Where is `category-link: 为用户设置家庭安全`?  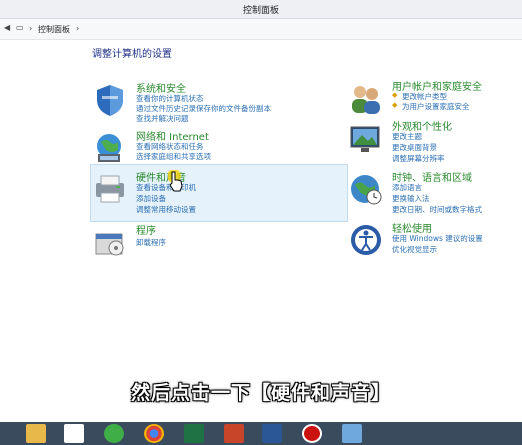
category-link: 为用户设置家庭安全 is located at coordinates (436, 106).